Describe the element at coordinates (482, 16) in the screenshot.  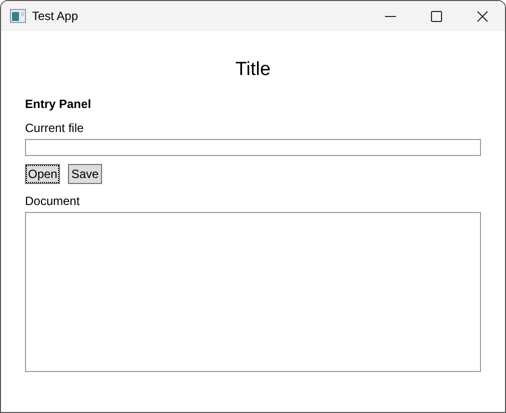
I see `close-icon` at that location.